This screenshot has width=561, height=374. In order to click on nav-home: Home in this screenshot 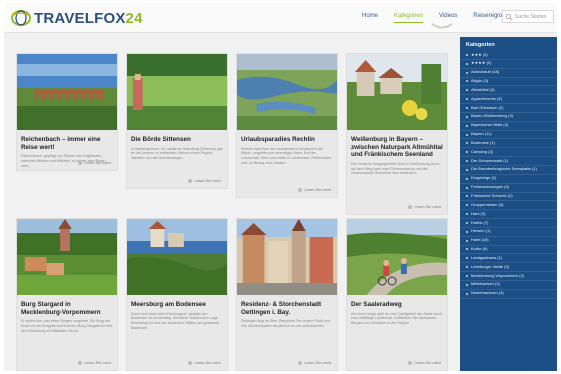, I will do `click(370, 16)`.